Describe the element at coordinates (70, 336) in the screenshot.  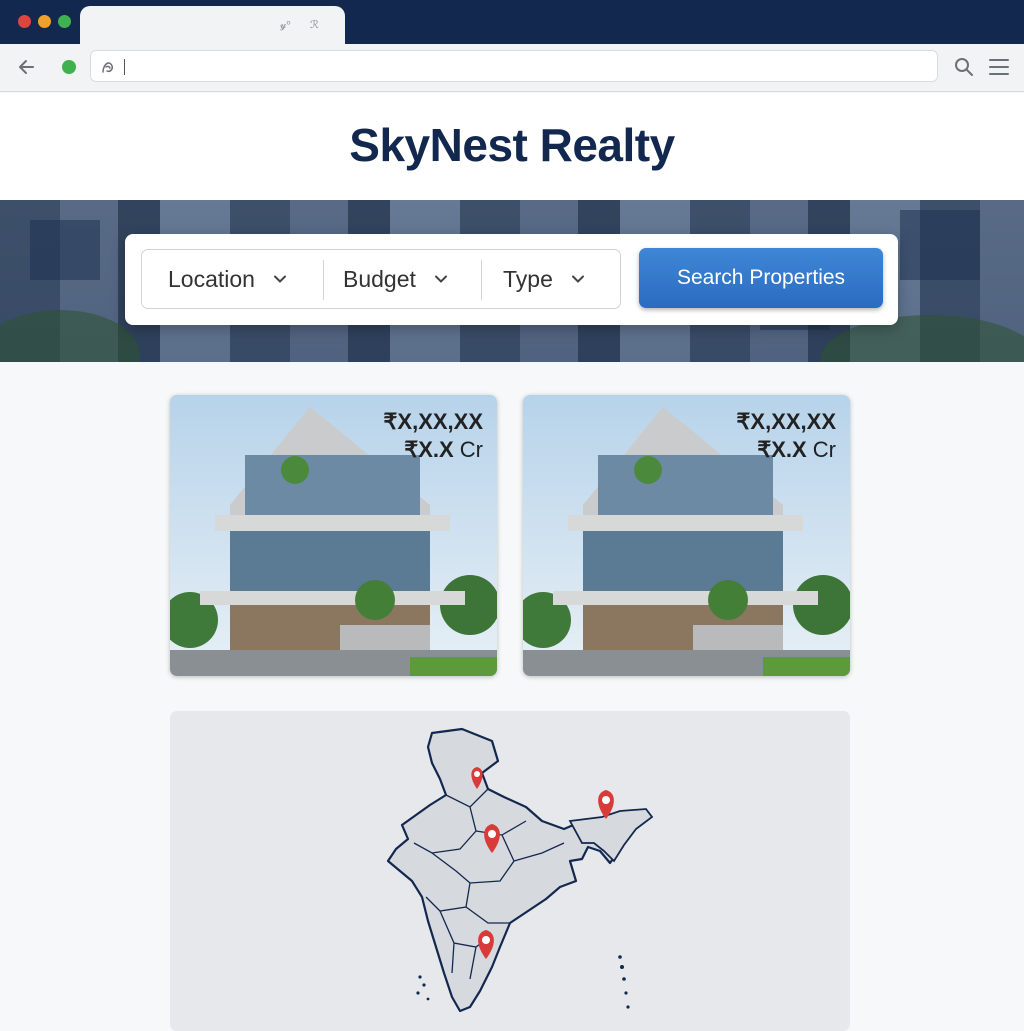
I see `hero-foliage` at that location.